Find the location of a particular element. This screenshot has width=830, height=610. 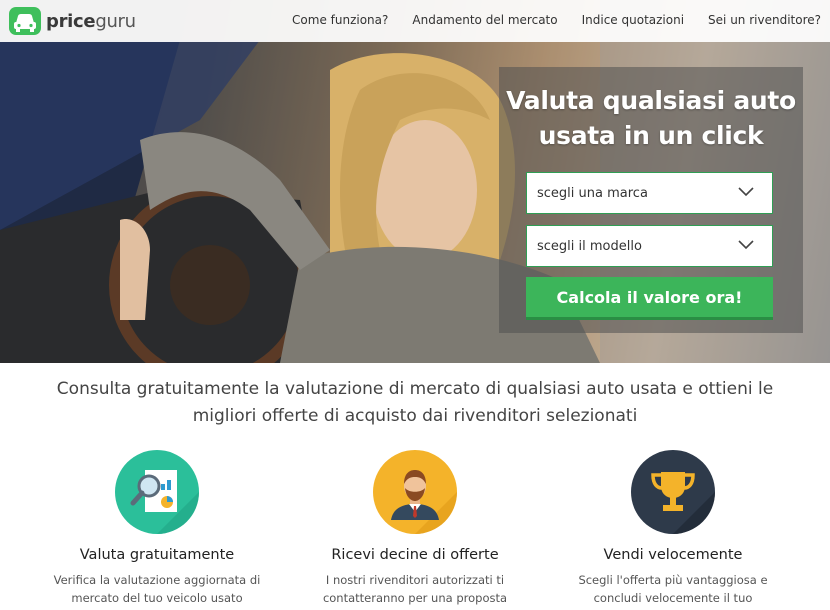

trophy-icon is located at coordinates (673, 492).